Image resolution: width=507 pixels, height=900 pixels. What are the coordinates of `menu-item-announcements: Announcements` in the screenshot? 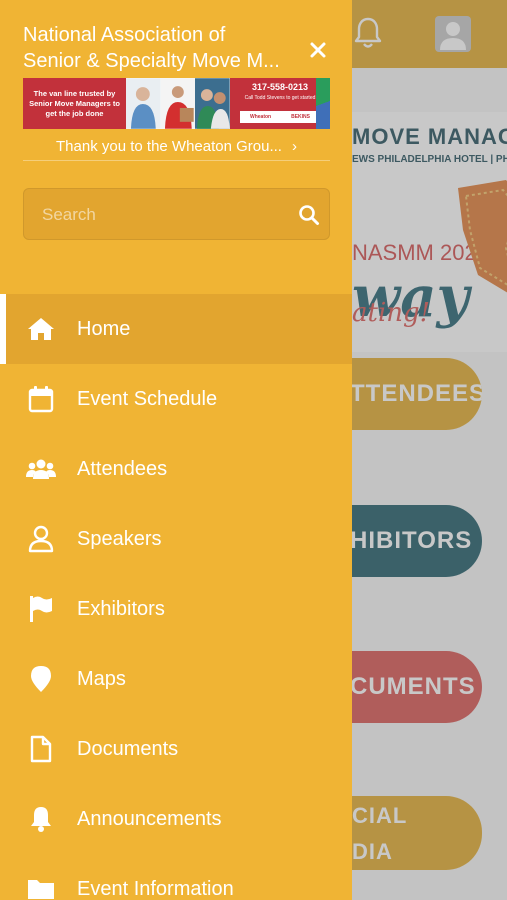 It's located at (176, 819).